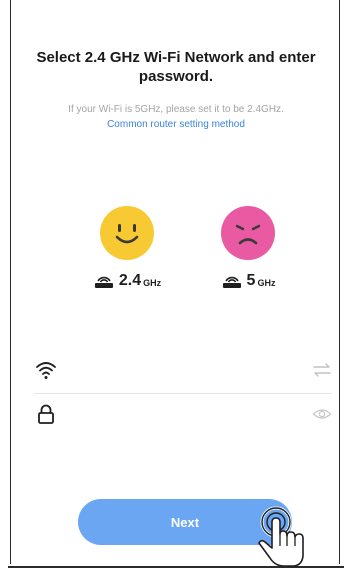 The width and height of the screenshot is (352, 575). What do you see at coordinates (251, 280) in the screenshot?
I see `band-number: 5` at bounding box center [251, 280].